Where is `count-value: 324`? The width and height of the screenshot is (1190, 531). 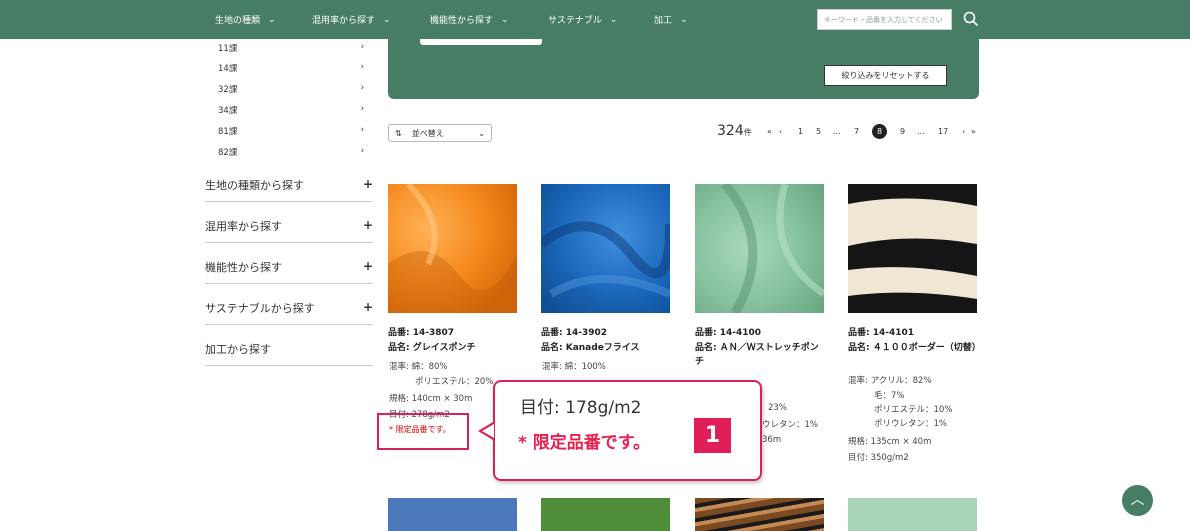 count-value: 324 is located at coordinates (730, 131).